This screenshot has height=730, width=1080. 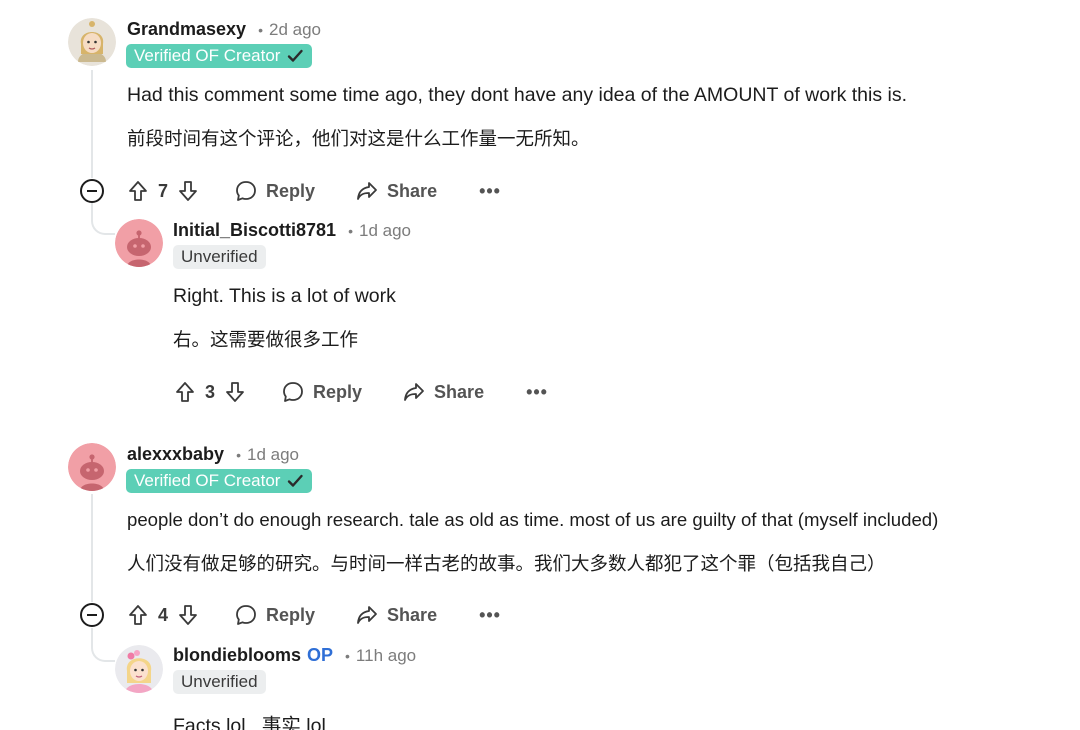 What do you see at coordinates (163, 614) in the screenshot?
I see `vote-count: 4` at bounding box center [163, 614].